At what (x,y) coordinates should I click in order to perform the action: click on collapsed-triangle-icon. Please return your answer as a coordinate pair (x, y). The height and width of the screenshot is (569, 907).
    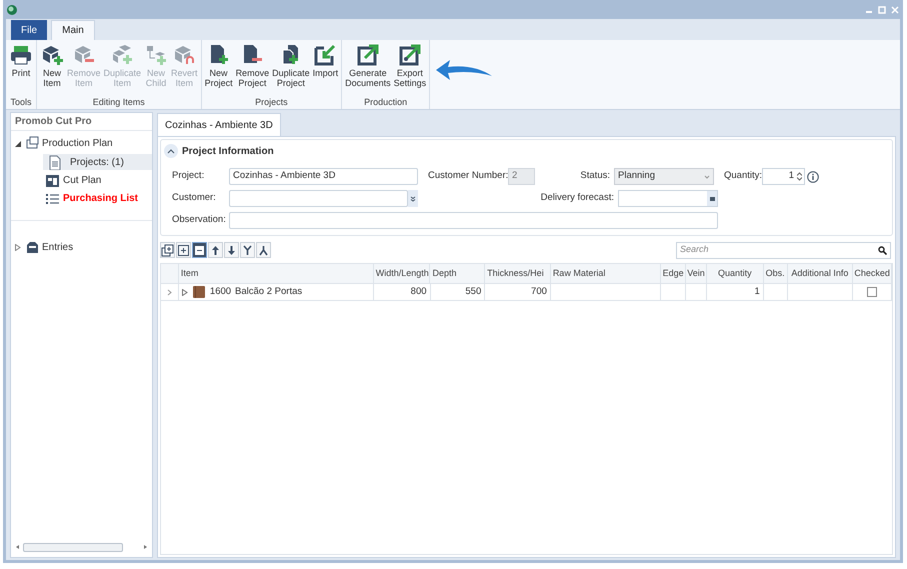
    Looking at the image, I should click on (185, 292).